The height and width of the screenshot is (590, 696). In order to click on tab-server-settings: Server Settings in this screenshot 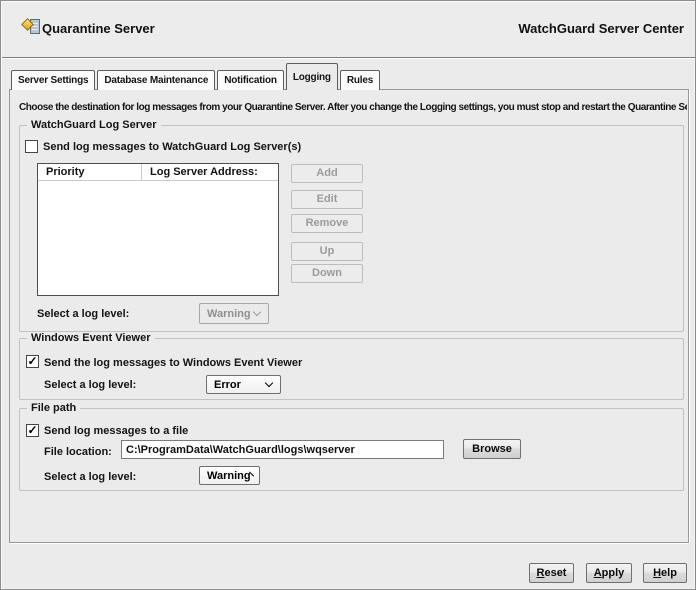, I will do `click(53, 80)`.